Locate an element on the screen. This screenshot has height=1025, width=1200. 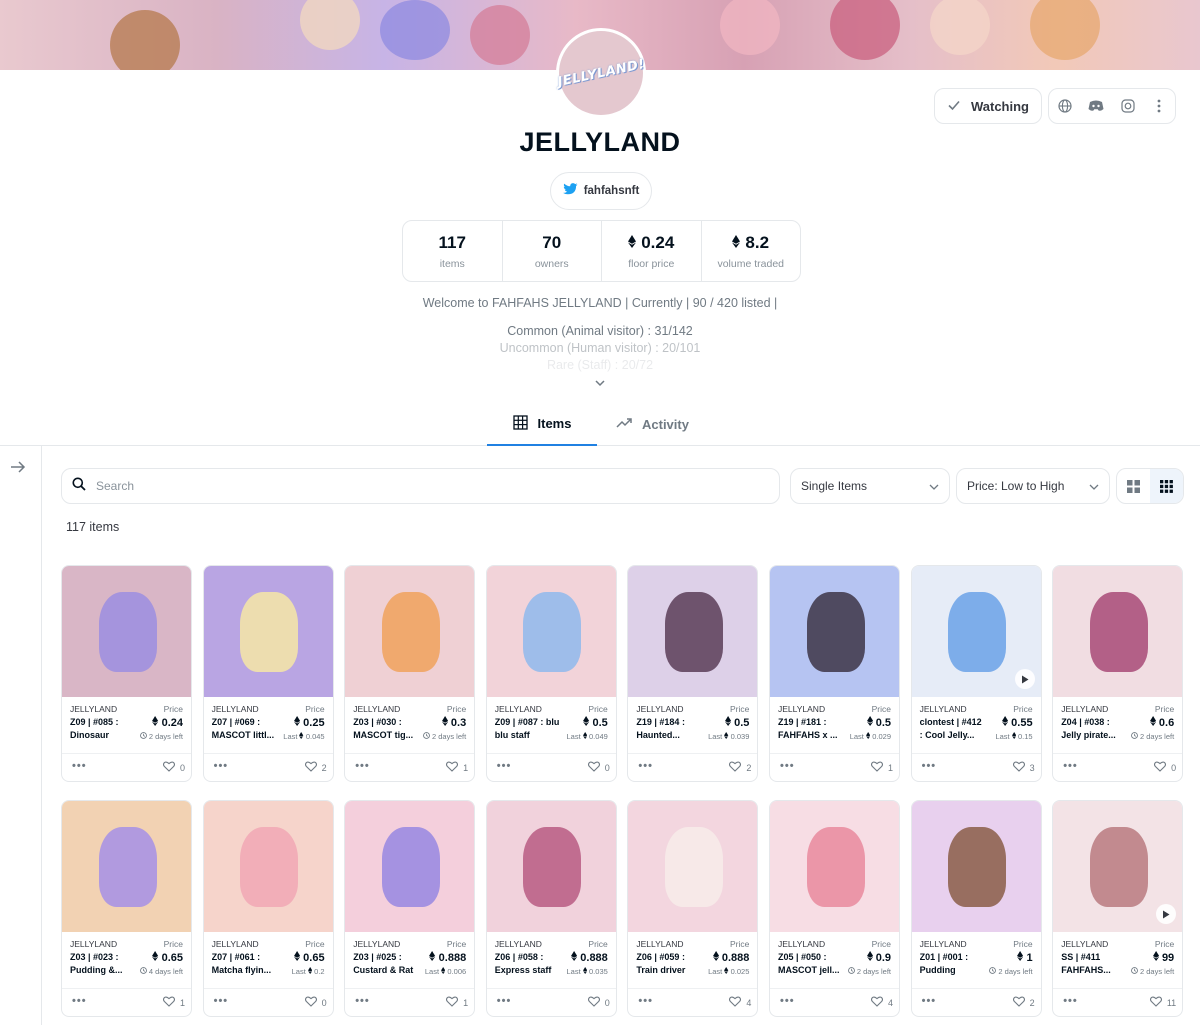
sort-select: Price: Low to High is located at coordinates (1033, 486).